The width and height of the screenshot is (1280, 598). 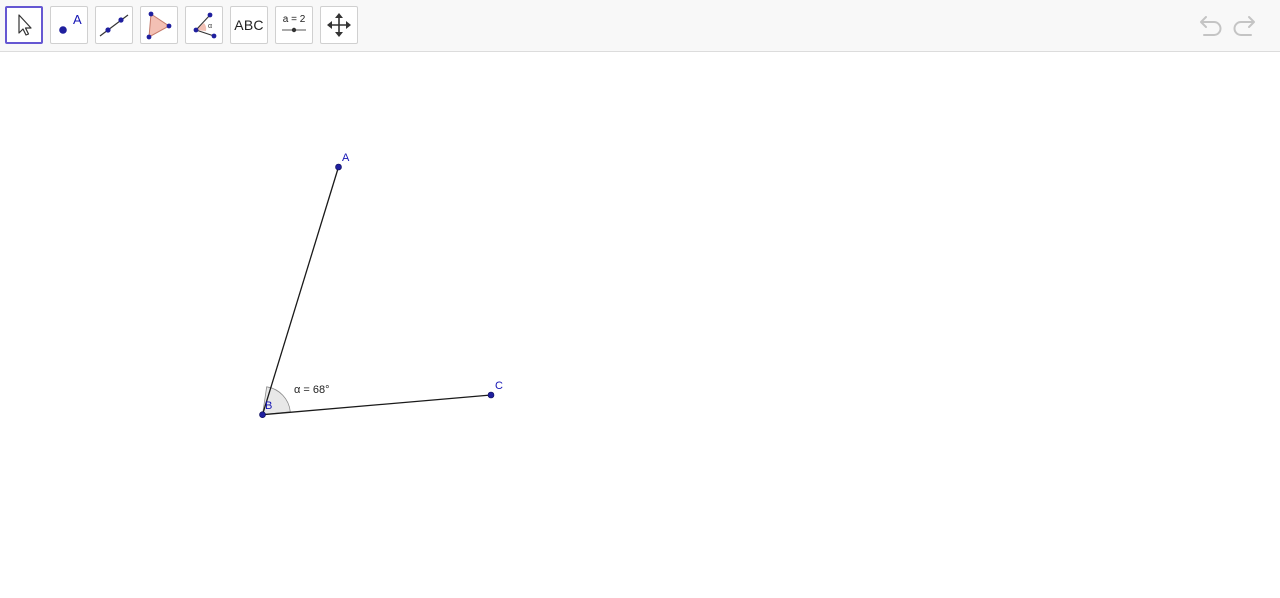 I want to click on angle-tool-label: α, so click(x=210, y=26).